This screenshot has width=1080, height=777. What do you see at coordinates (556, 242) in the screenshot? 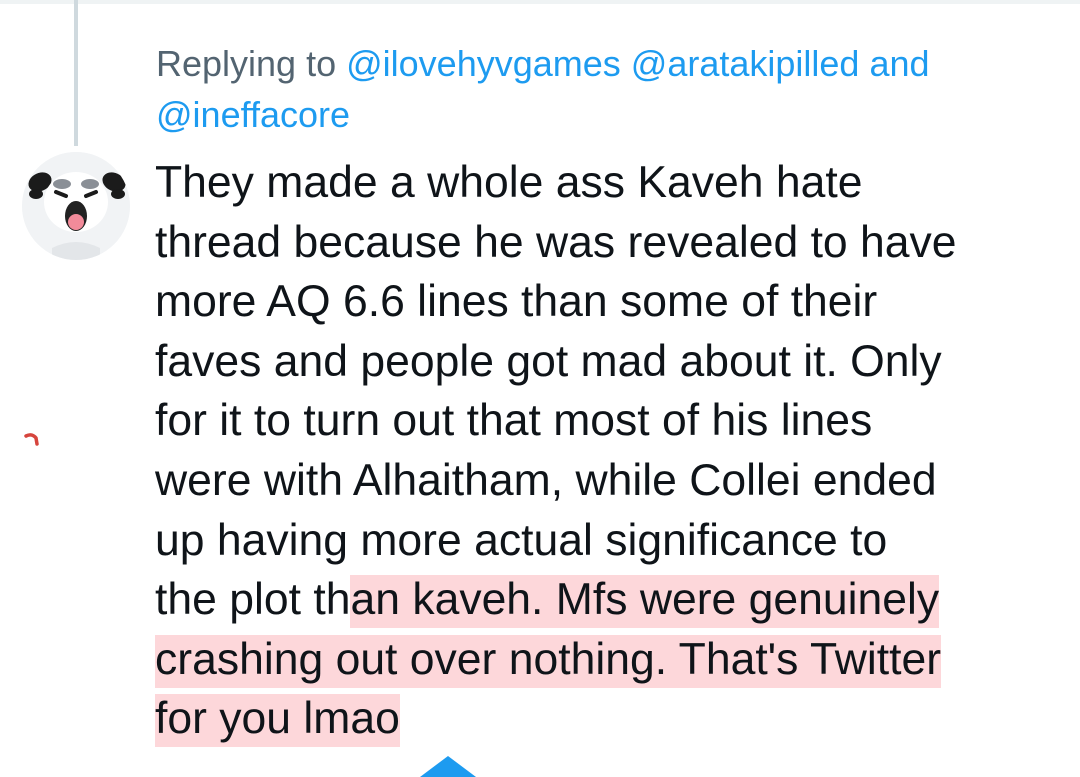
I see `tweet-line-2: thread because he was revealed to have` at bounding box center [556, 242].